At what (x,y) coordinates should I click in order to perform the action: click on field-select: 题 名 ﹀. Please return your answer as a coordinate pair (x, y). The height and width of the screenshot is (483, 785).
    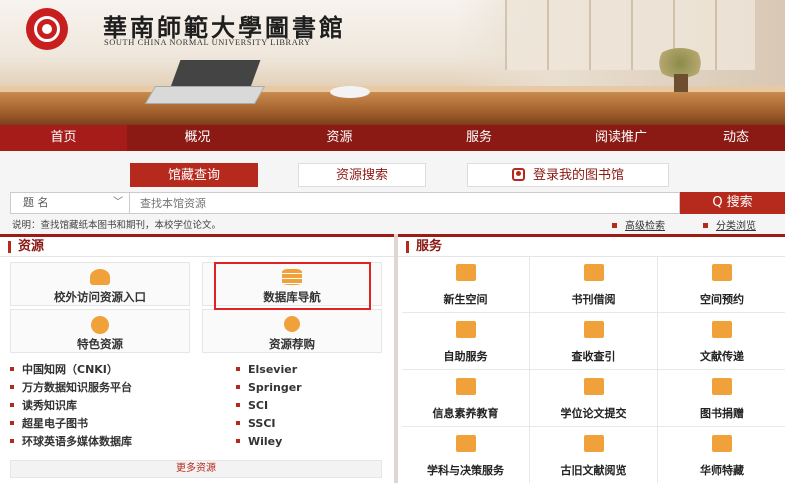
    Looking at the image, I should click on (70, 203).